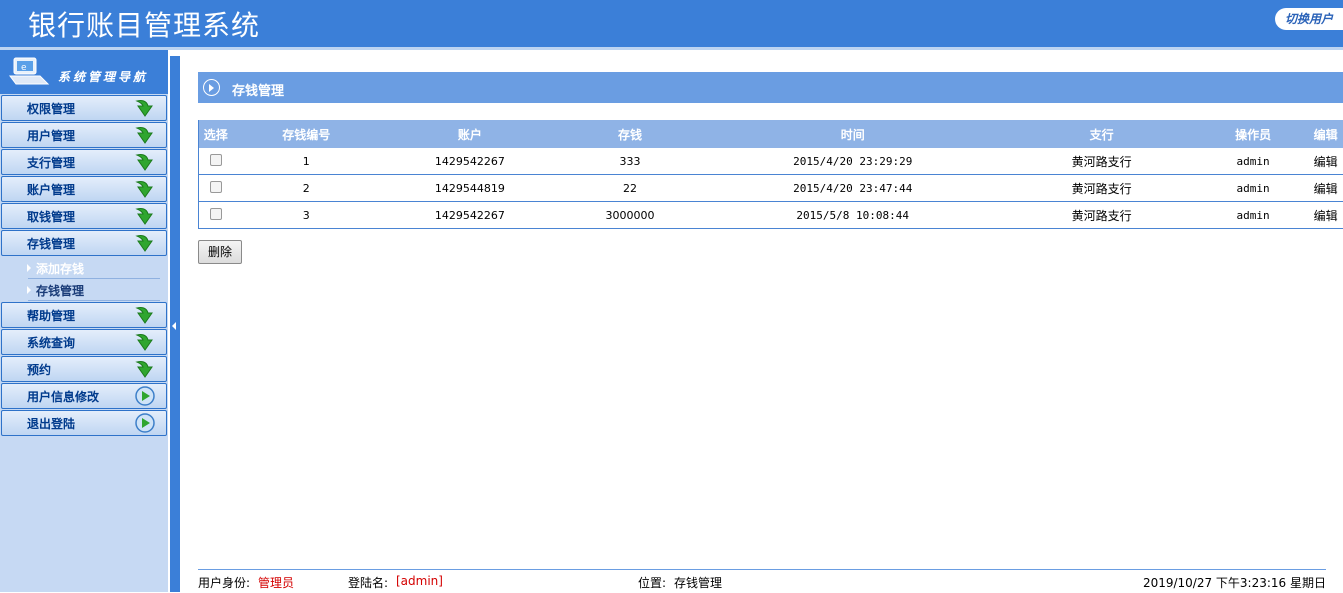 This screenshot has width=1343, height=593. What do you see at coordinates (60, 290) in the screenshot?
I see `submenu-label: 存钱管理` at bounding box center [60, 290].